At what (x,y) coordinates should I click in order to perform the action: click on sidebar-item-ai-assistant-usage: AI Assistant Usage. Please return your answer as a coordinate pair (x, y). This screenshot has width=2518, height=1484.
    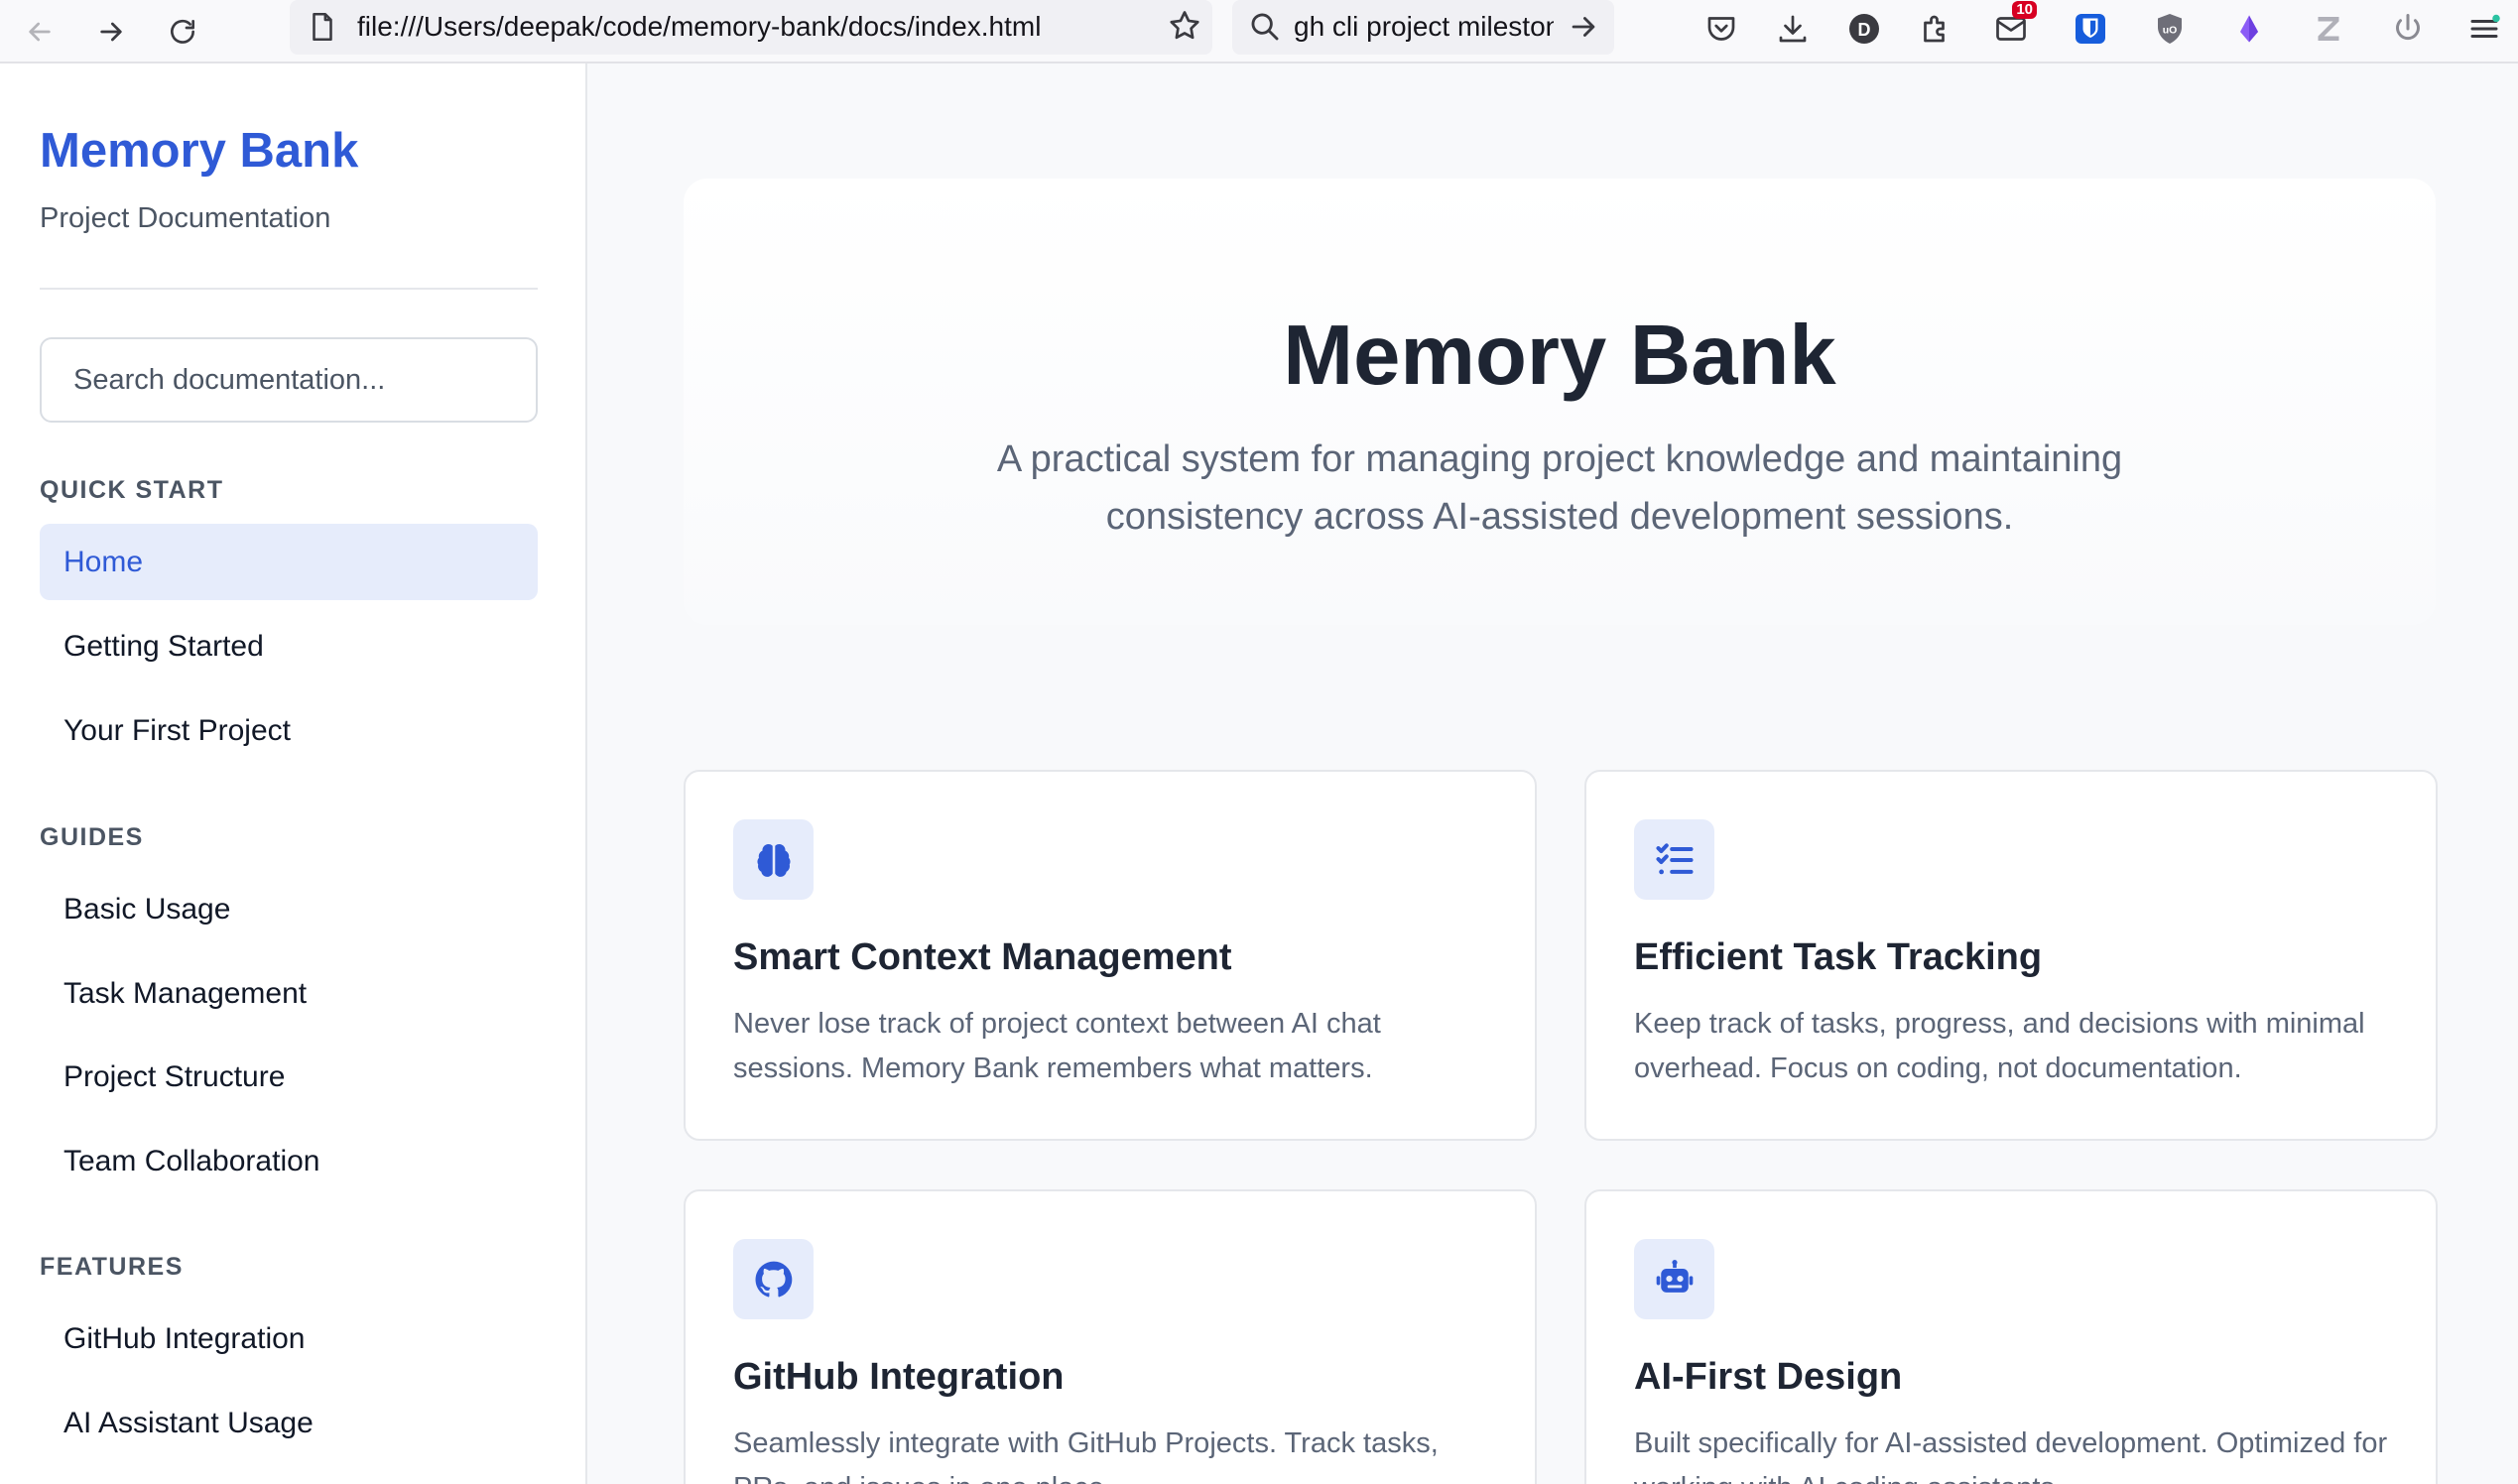
    Looking at the image, I should click on (289, 1423).